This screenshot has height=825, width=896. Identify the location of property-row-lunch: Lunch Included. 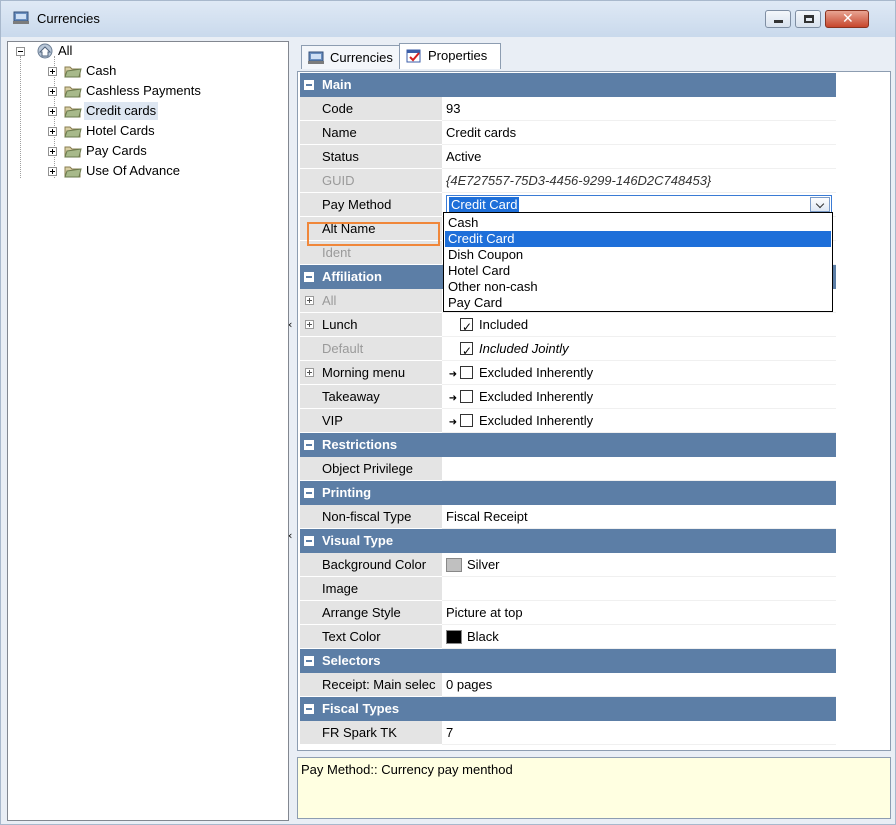
(568, 325).